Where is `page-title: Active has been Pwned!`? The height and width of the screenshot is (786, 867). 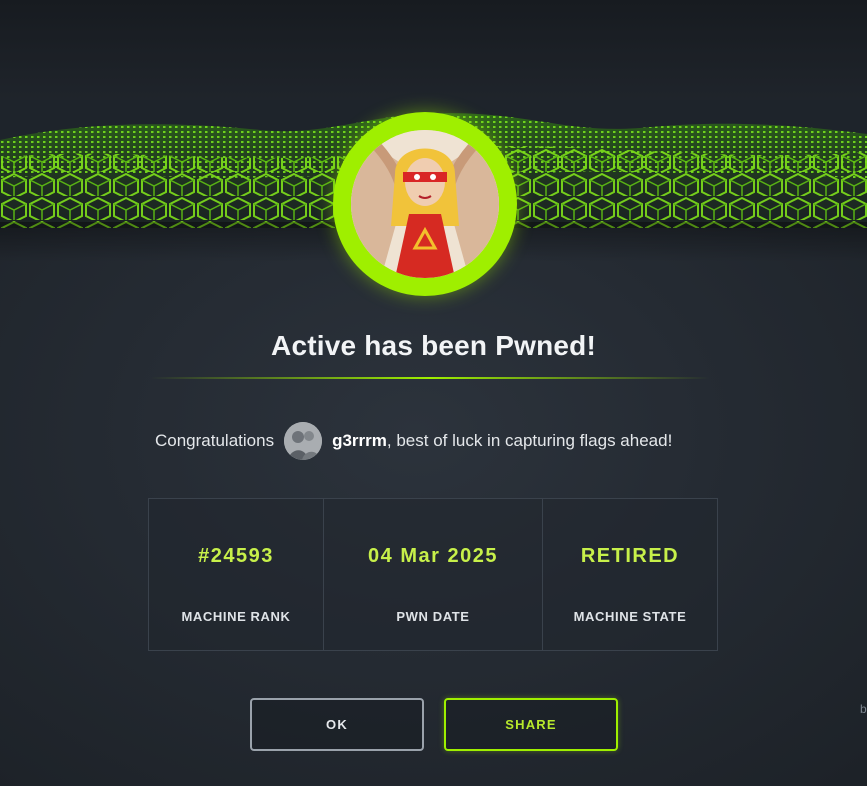 page-title: Active has been Pwned! is located at coordinates (433, 345).